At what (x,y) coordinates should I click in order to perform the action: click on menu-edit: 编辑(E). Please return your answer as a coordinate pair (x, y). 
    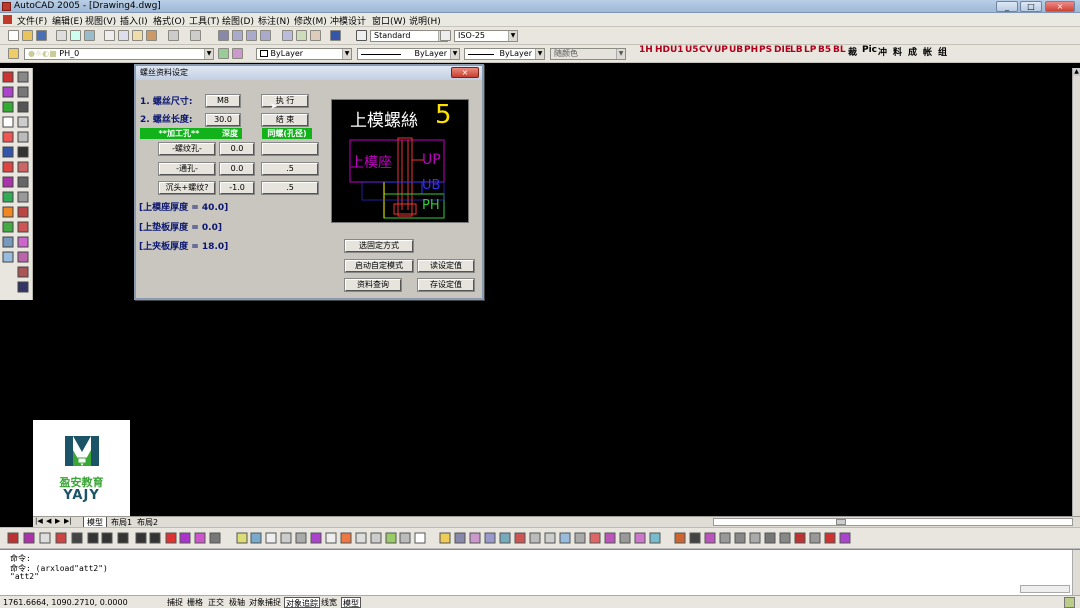
    Looking at the image, I should click on (67, 20).